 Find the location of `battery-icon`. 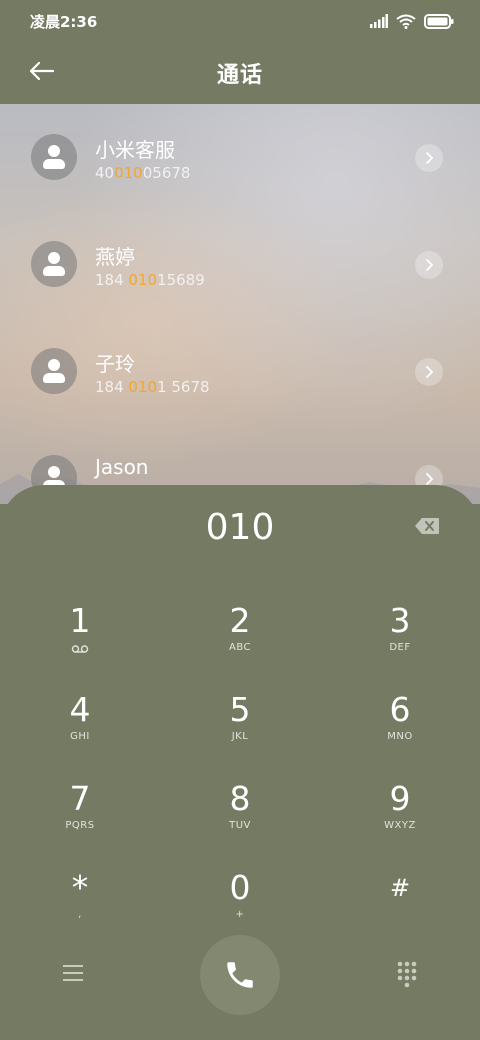

battery-icon is located at coordinates (439, 21).